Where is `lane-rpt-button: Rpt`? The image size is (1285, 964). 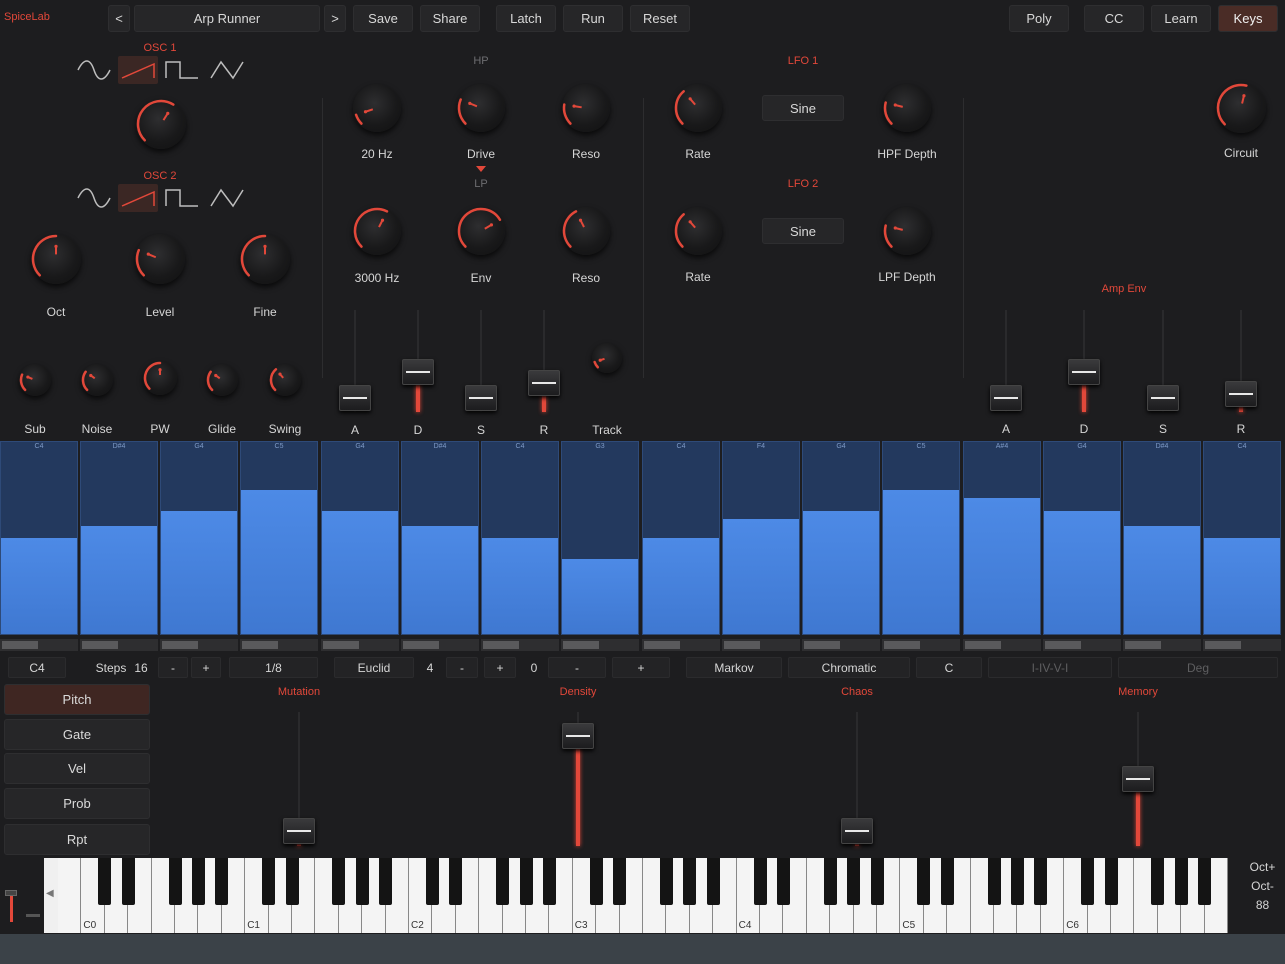
lane-rpt-button: Rpt is located at coordinates (77, 839).